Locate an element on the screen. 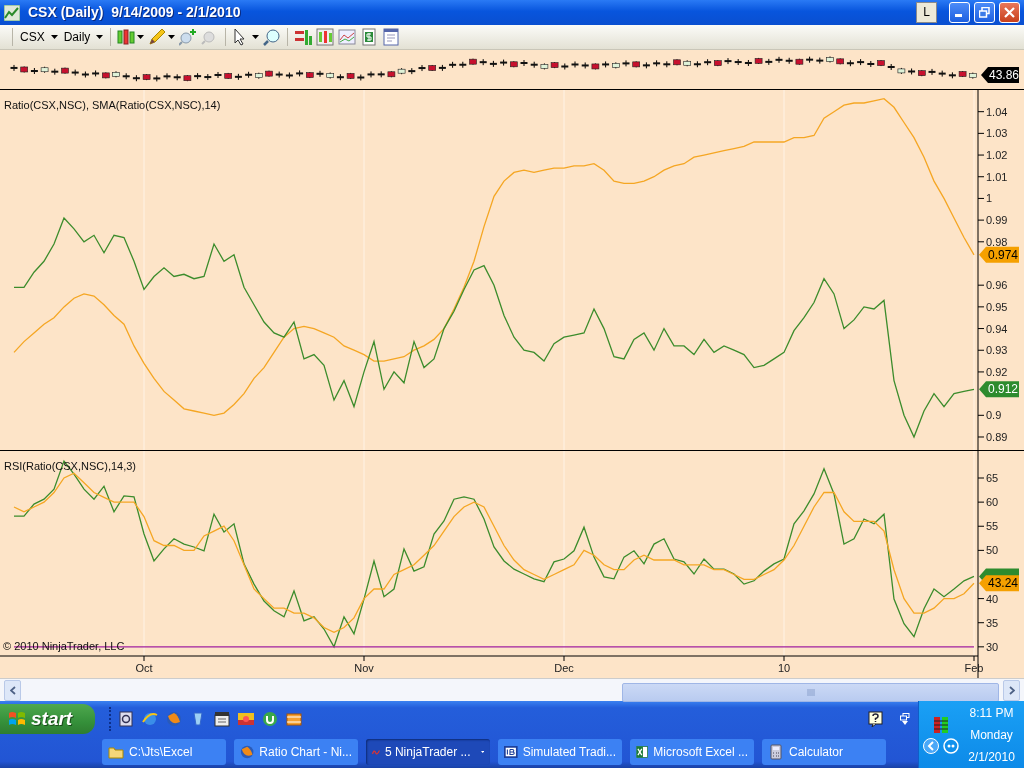 Image resolution: width=1024 pixels, height=768 pixels. spreadsheet-icon is located at coordinates (642, 752).